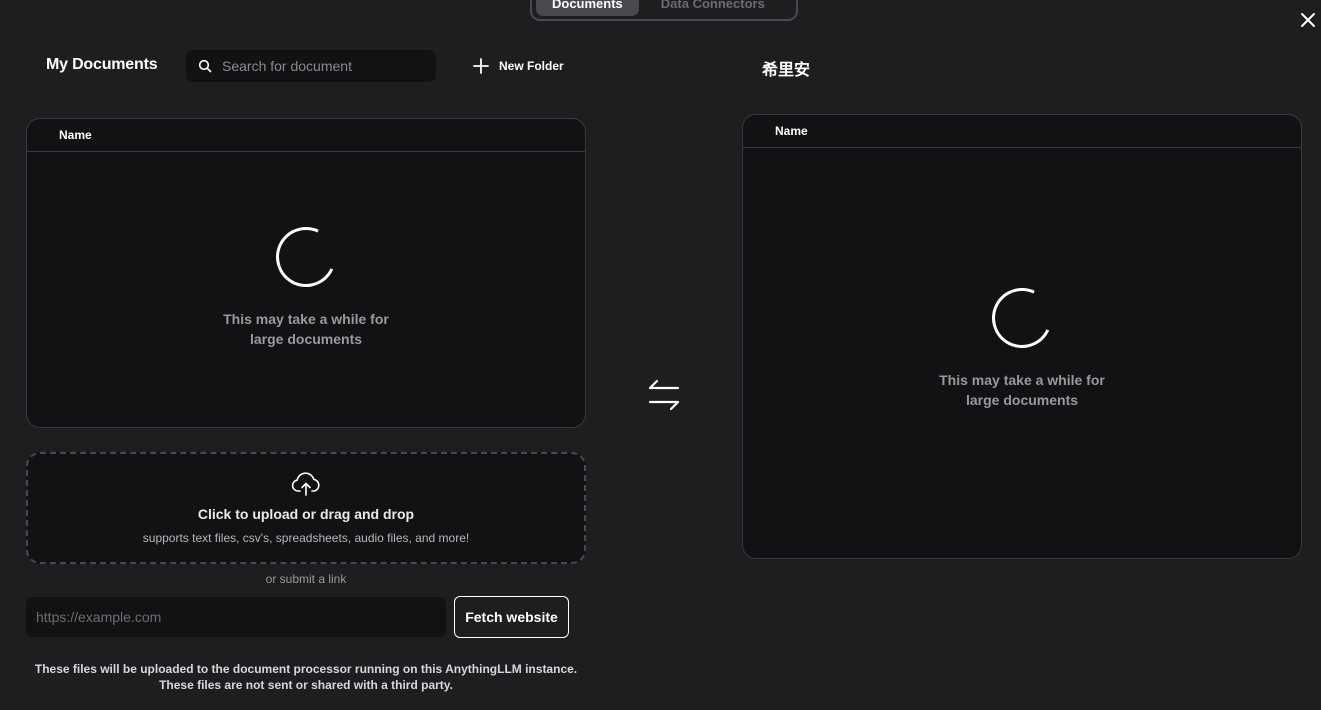  I want to click on swap-arrows-icon, so click(664, 395).